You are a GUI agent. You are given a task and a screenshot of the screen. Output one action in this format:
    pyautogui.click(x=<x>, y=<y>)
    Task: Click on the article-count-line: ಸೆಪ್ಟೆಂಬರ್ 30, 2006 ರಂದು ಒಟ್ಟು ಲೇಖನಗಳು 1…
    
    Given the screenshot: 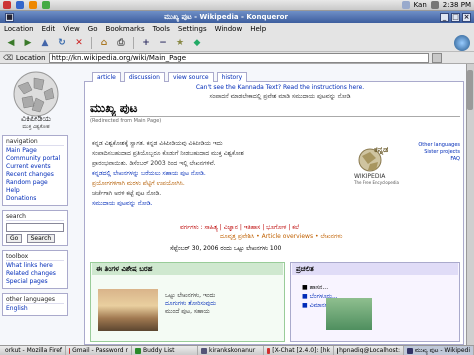 What is the action you would take?
    pyautogui.click(x=226, y=248)
    